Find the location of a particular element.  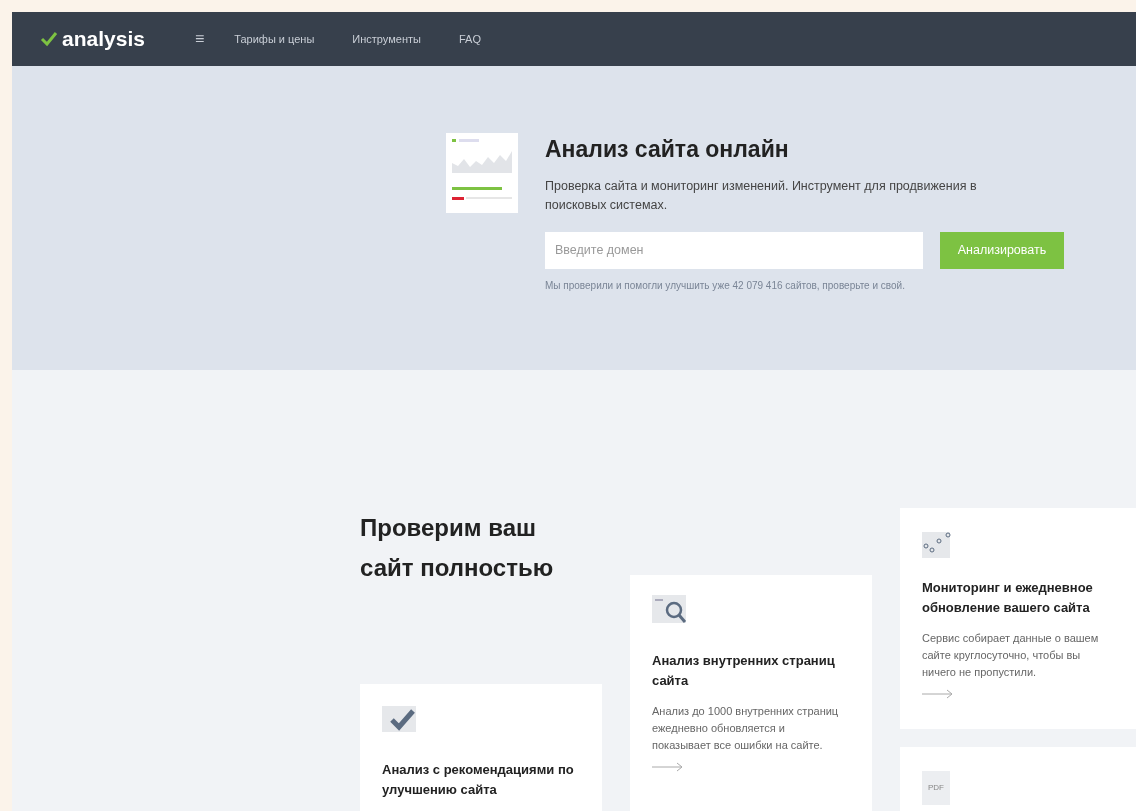

section-heading: Проверим ваш сайт полностью is located at coordinates (457, 548).